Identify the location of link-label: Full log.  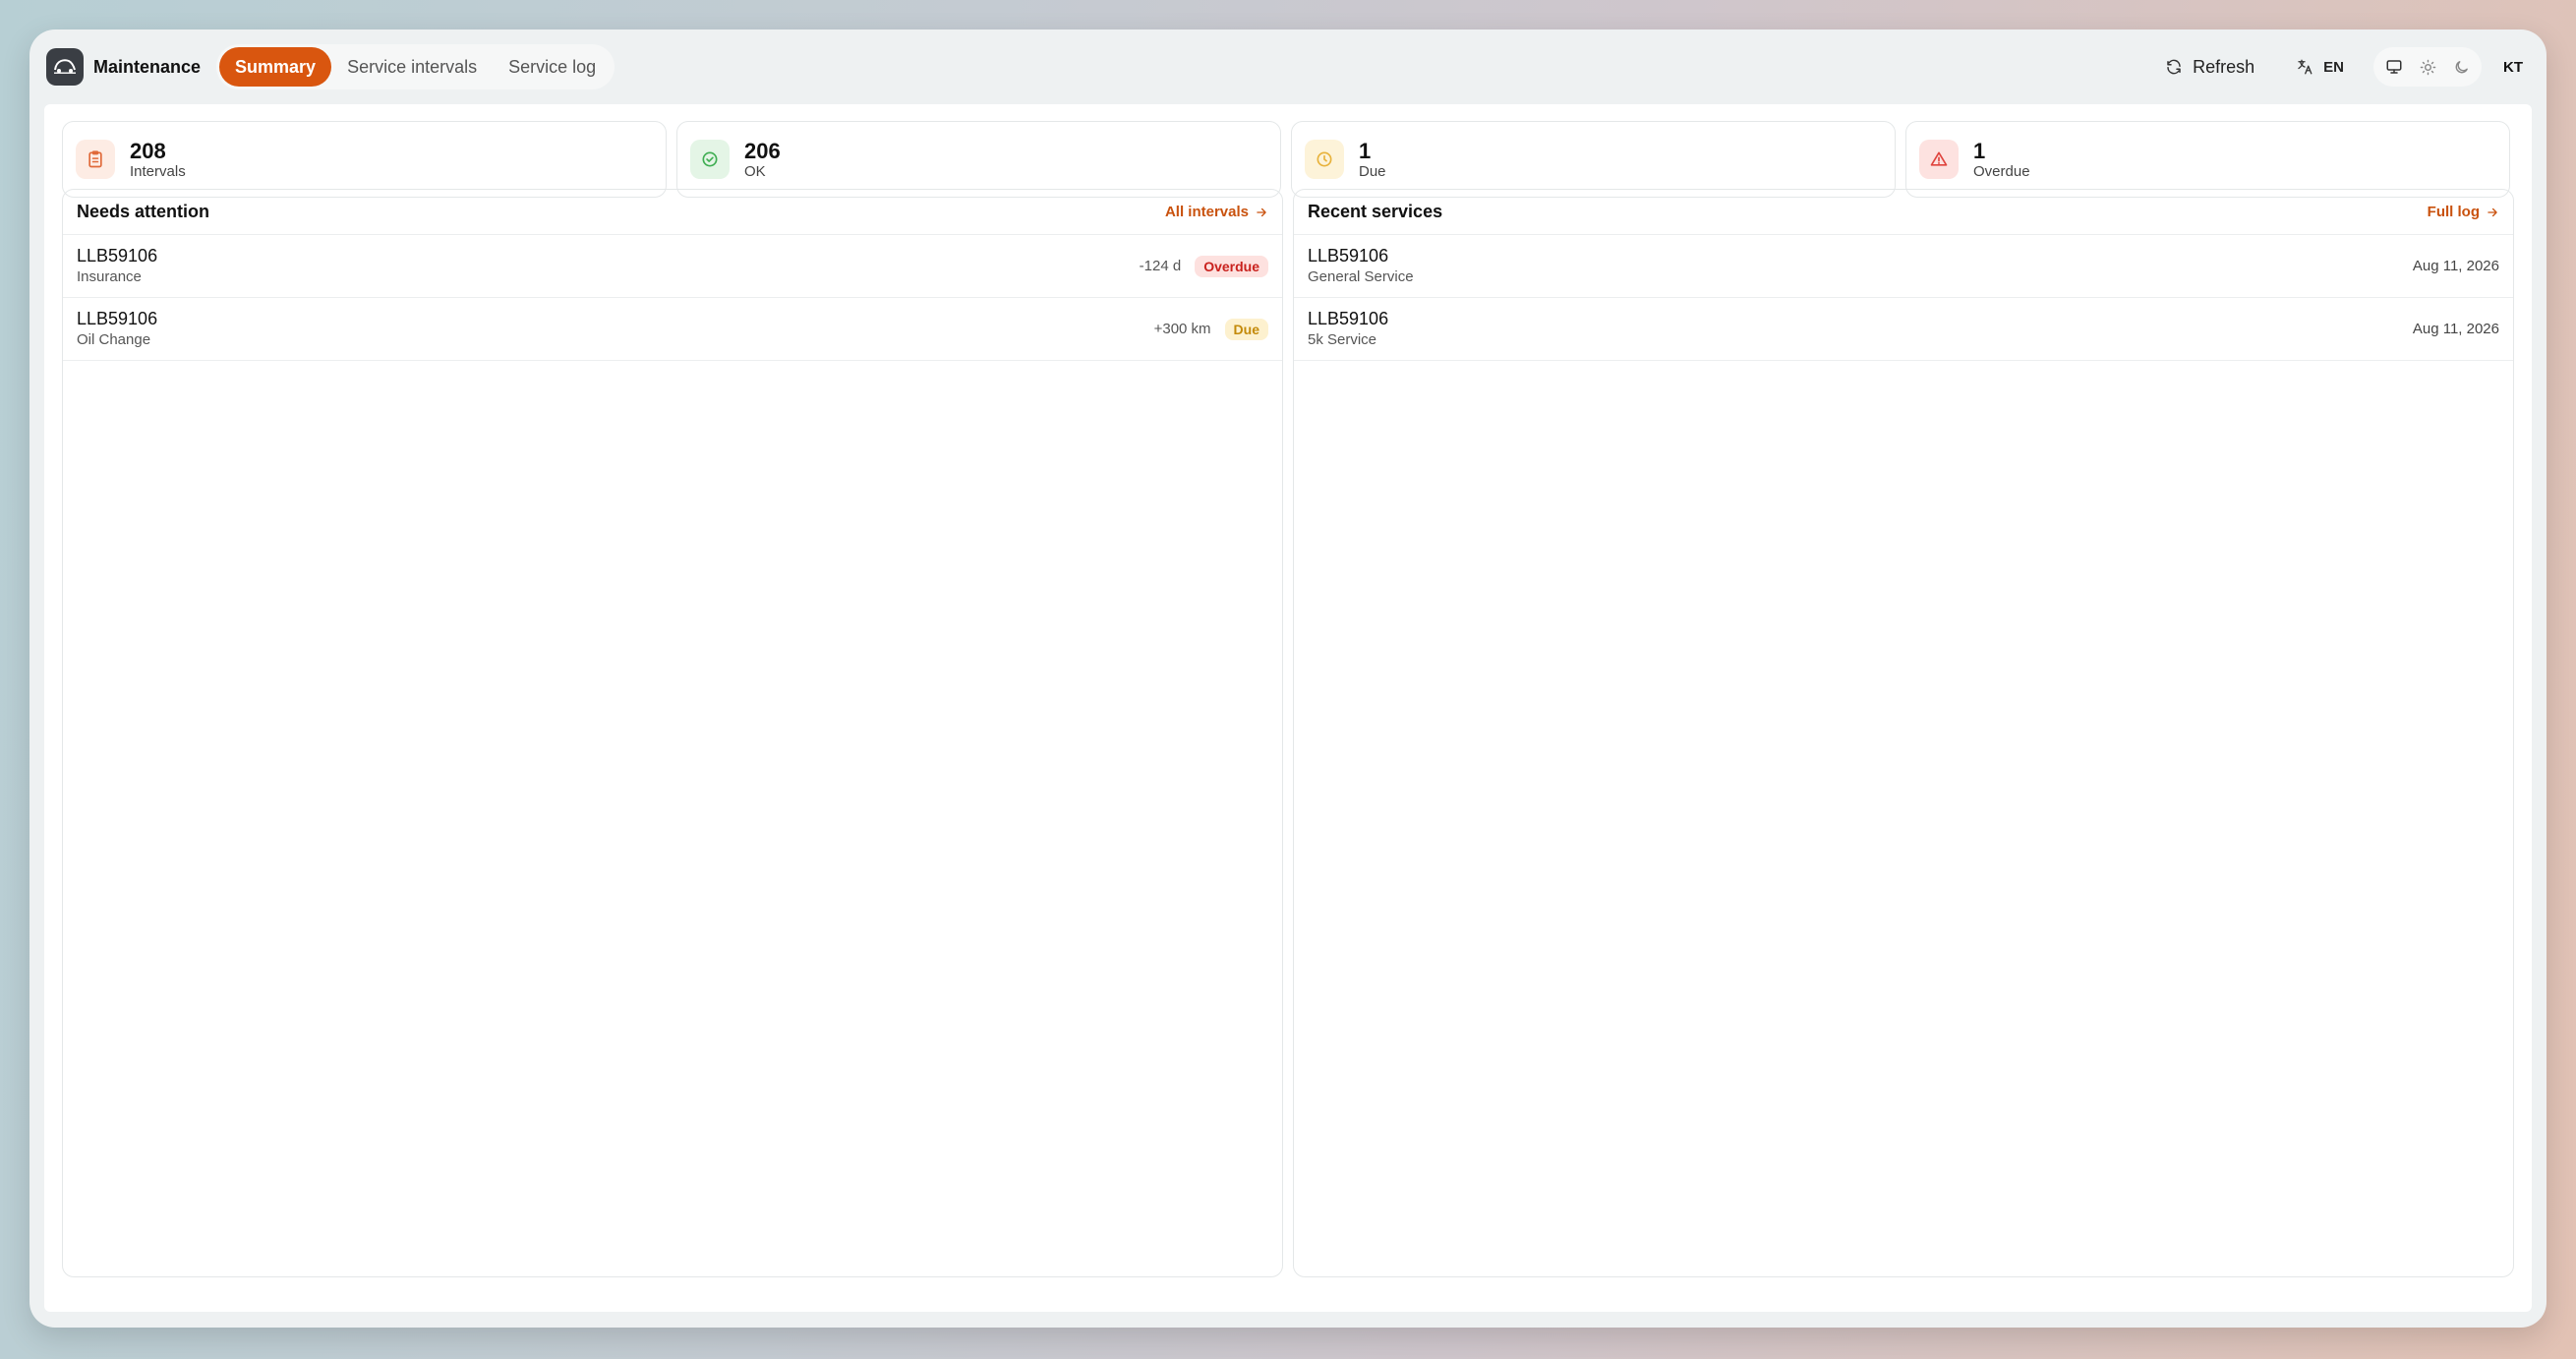
(2453, 212).